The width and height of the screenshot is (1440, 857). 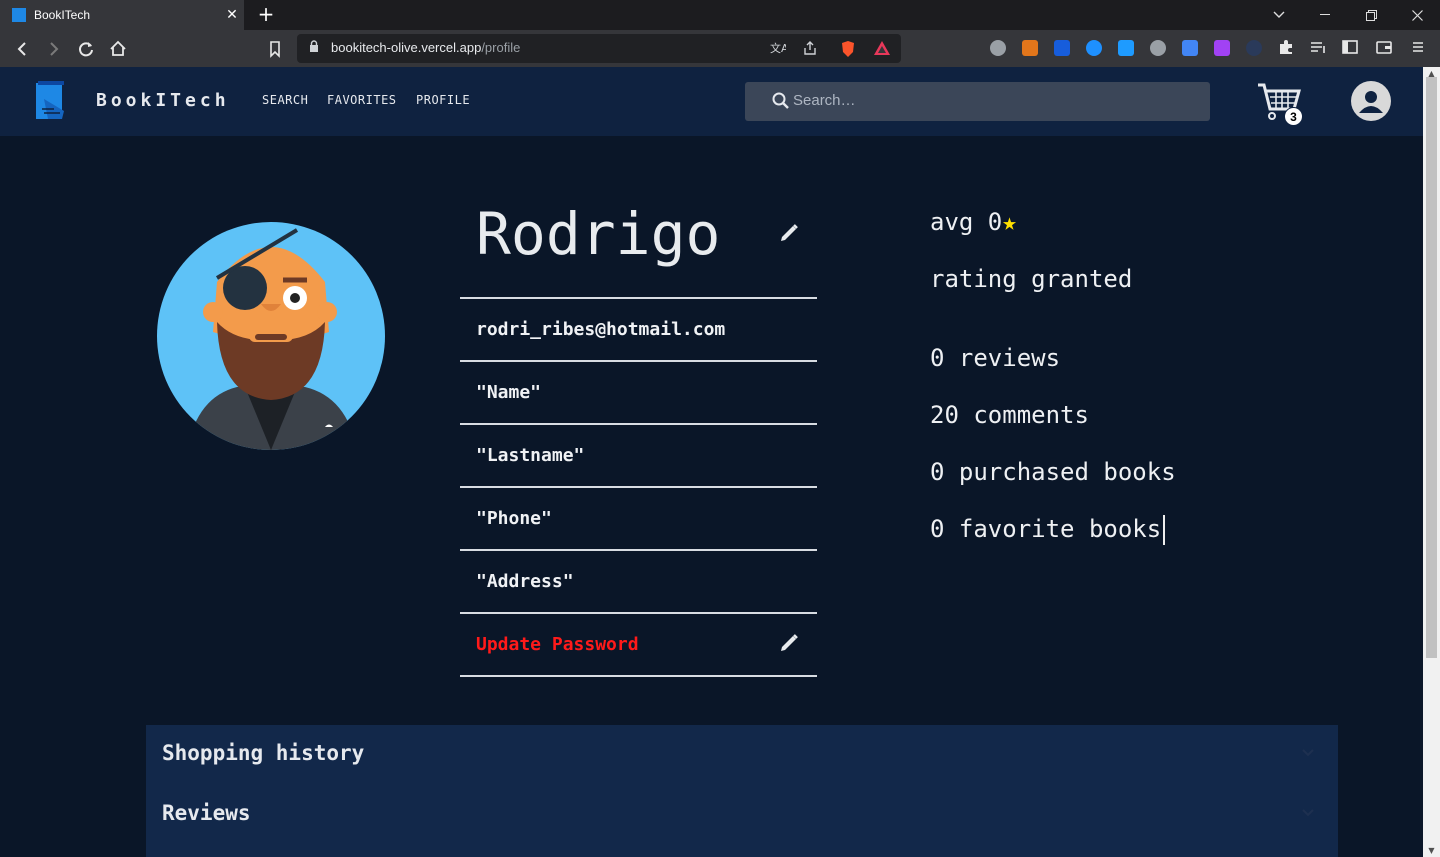 I want to click on url-text: bookitech-olive.vercel.app/profile, so click(x=425, y=47).